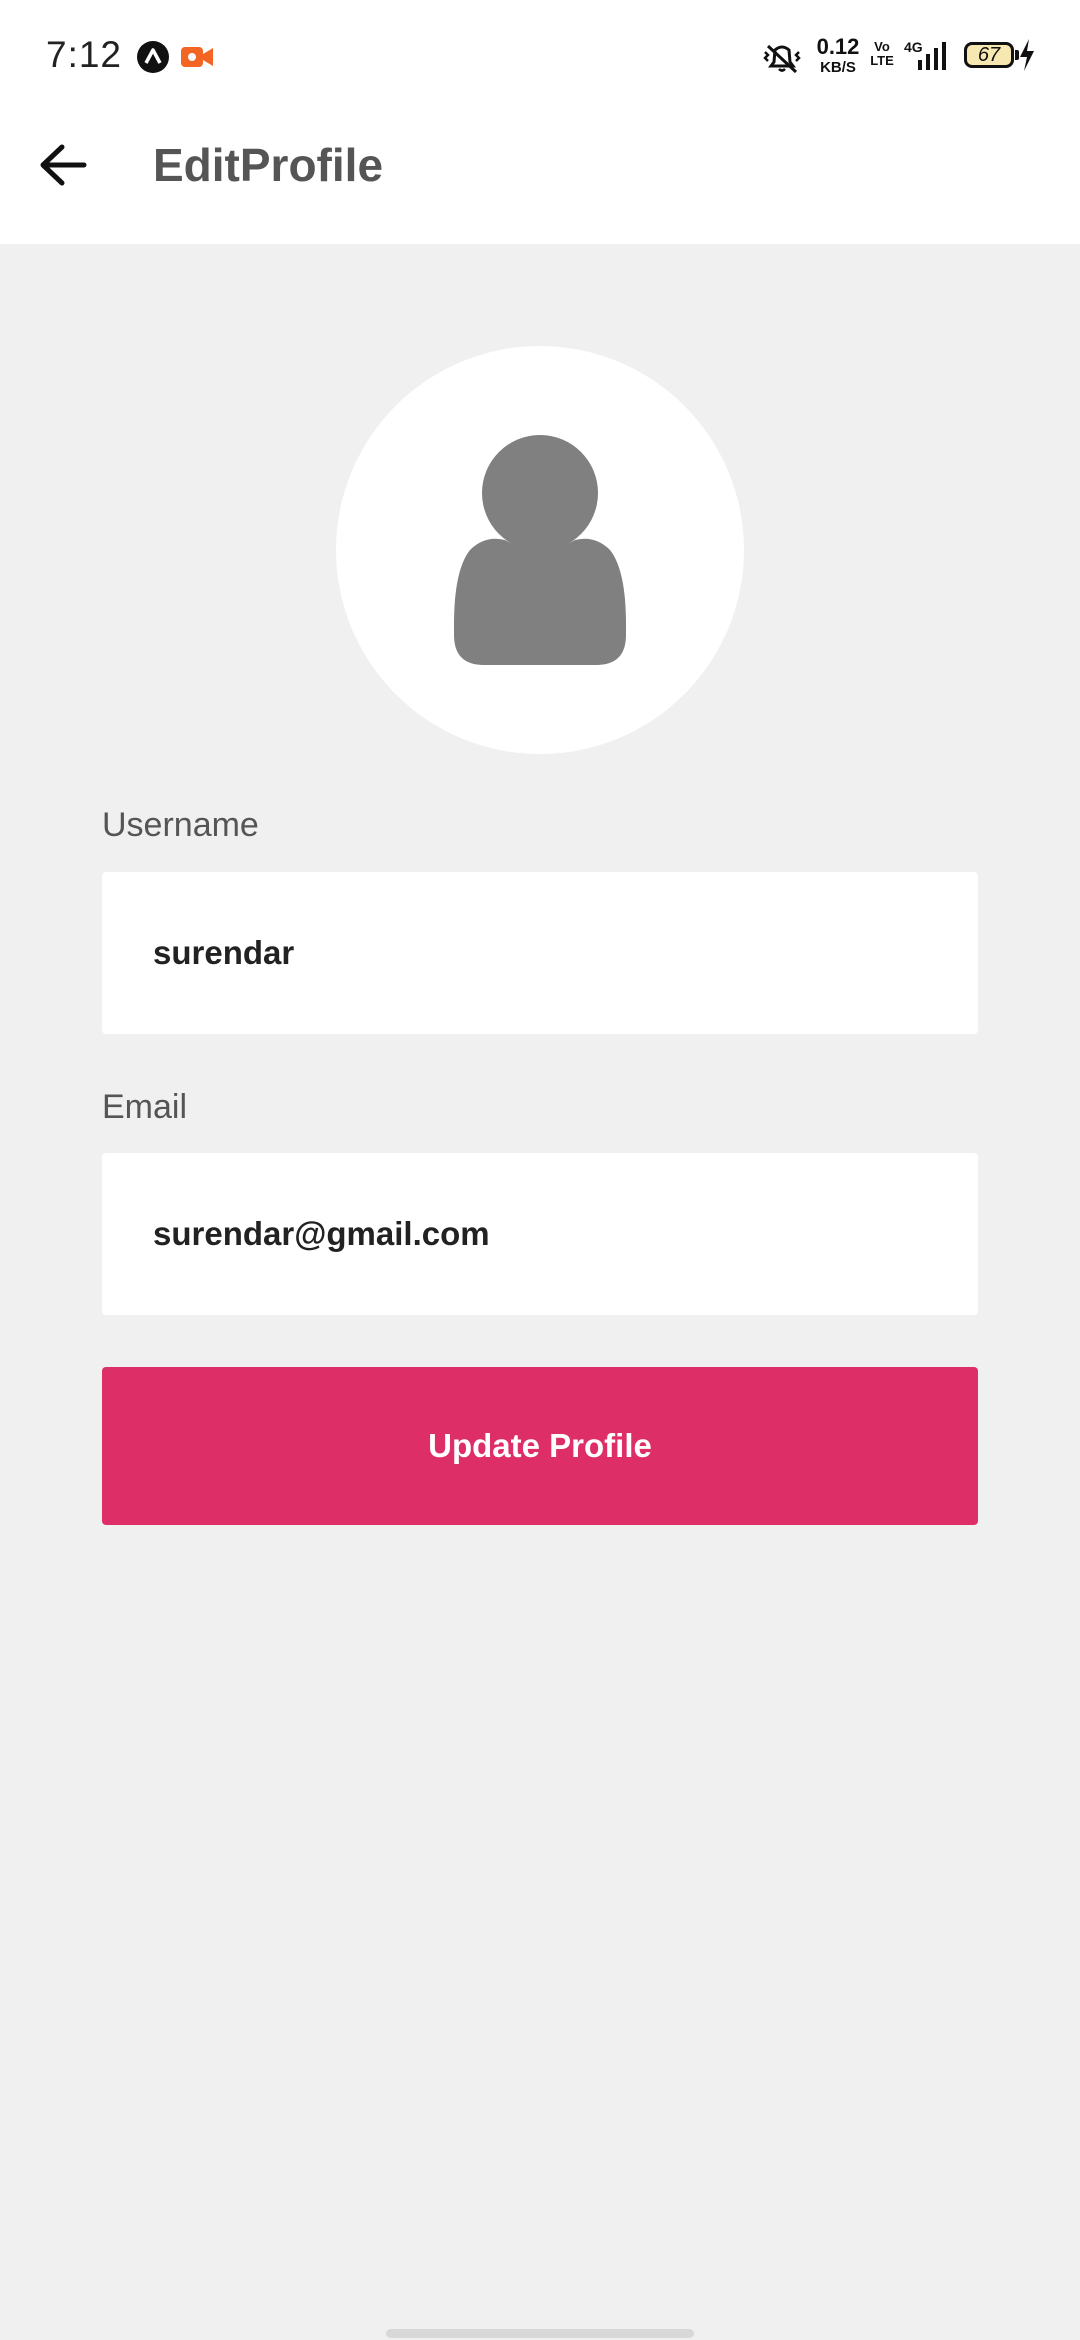 This screenshot has width=1080, height=2340. I want to click on page-title: EditProfile, so click(268, 165).